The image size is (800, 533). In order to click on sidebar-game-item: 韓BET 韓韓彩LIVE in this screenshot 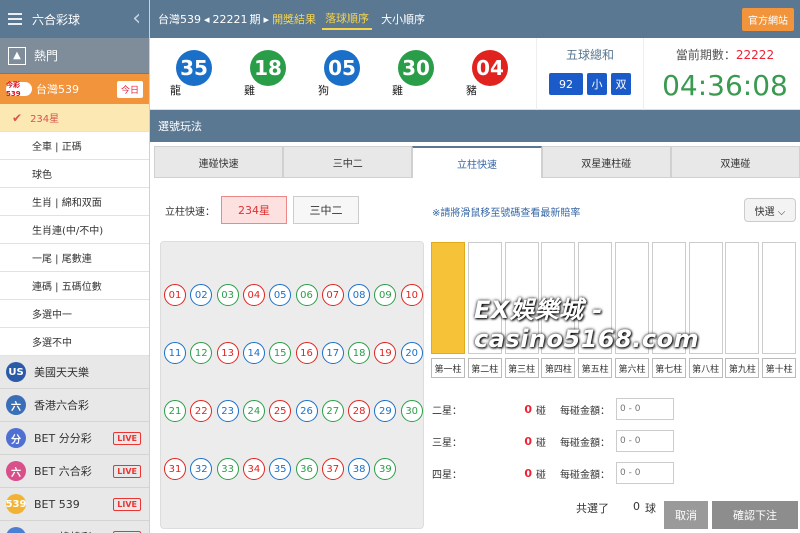, I will do `click(74, 527)`.